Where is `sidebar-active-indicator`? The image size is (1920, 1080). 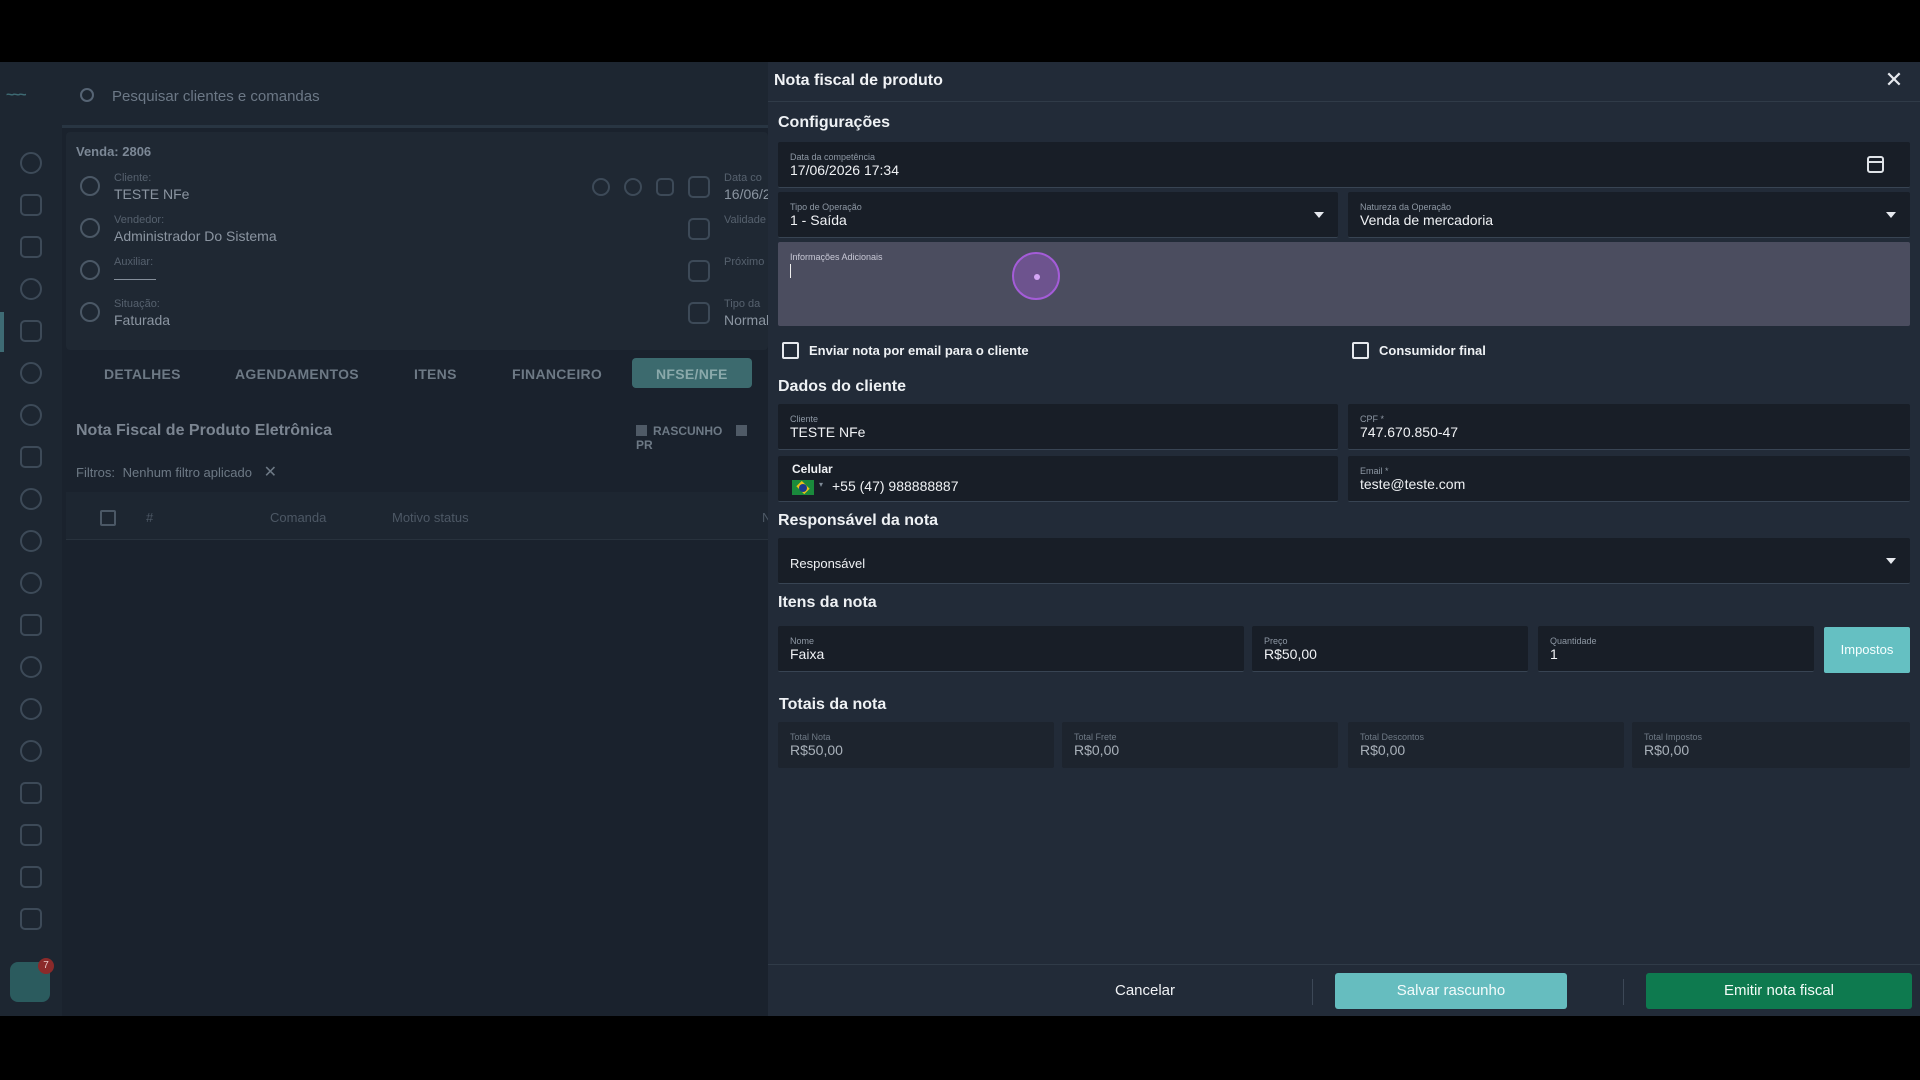
sidebar-active-indicator is located at coordinates (2, 332).